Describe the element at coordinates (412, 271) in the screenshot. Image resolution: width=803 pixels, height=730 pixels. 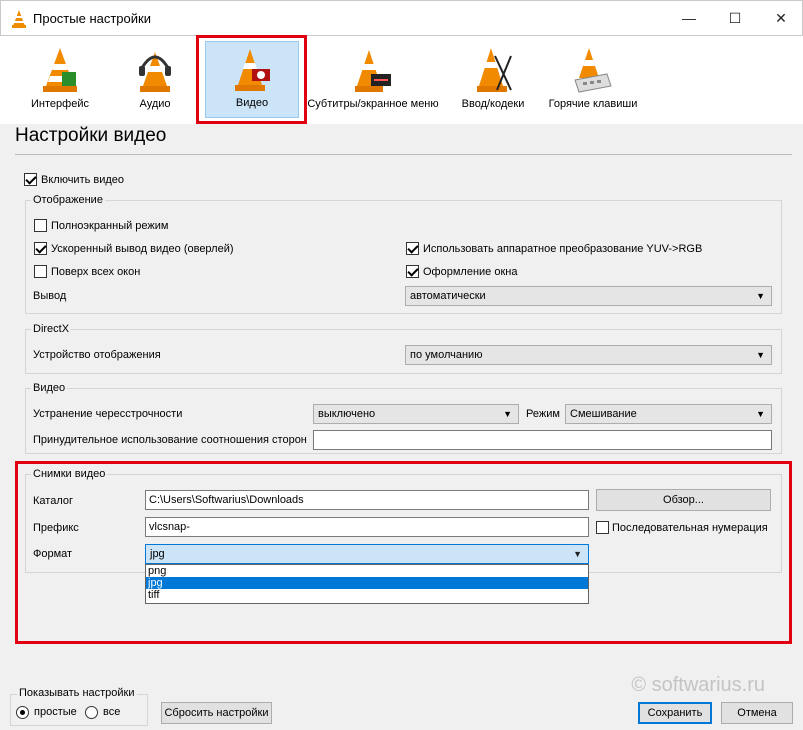
I see `window-decorations-checkbox` at that location.